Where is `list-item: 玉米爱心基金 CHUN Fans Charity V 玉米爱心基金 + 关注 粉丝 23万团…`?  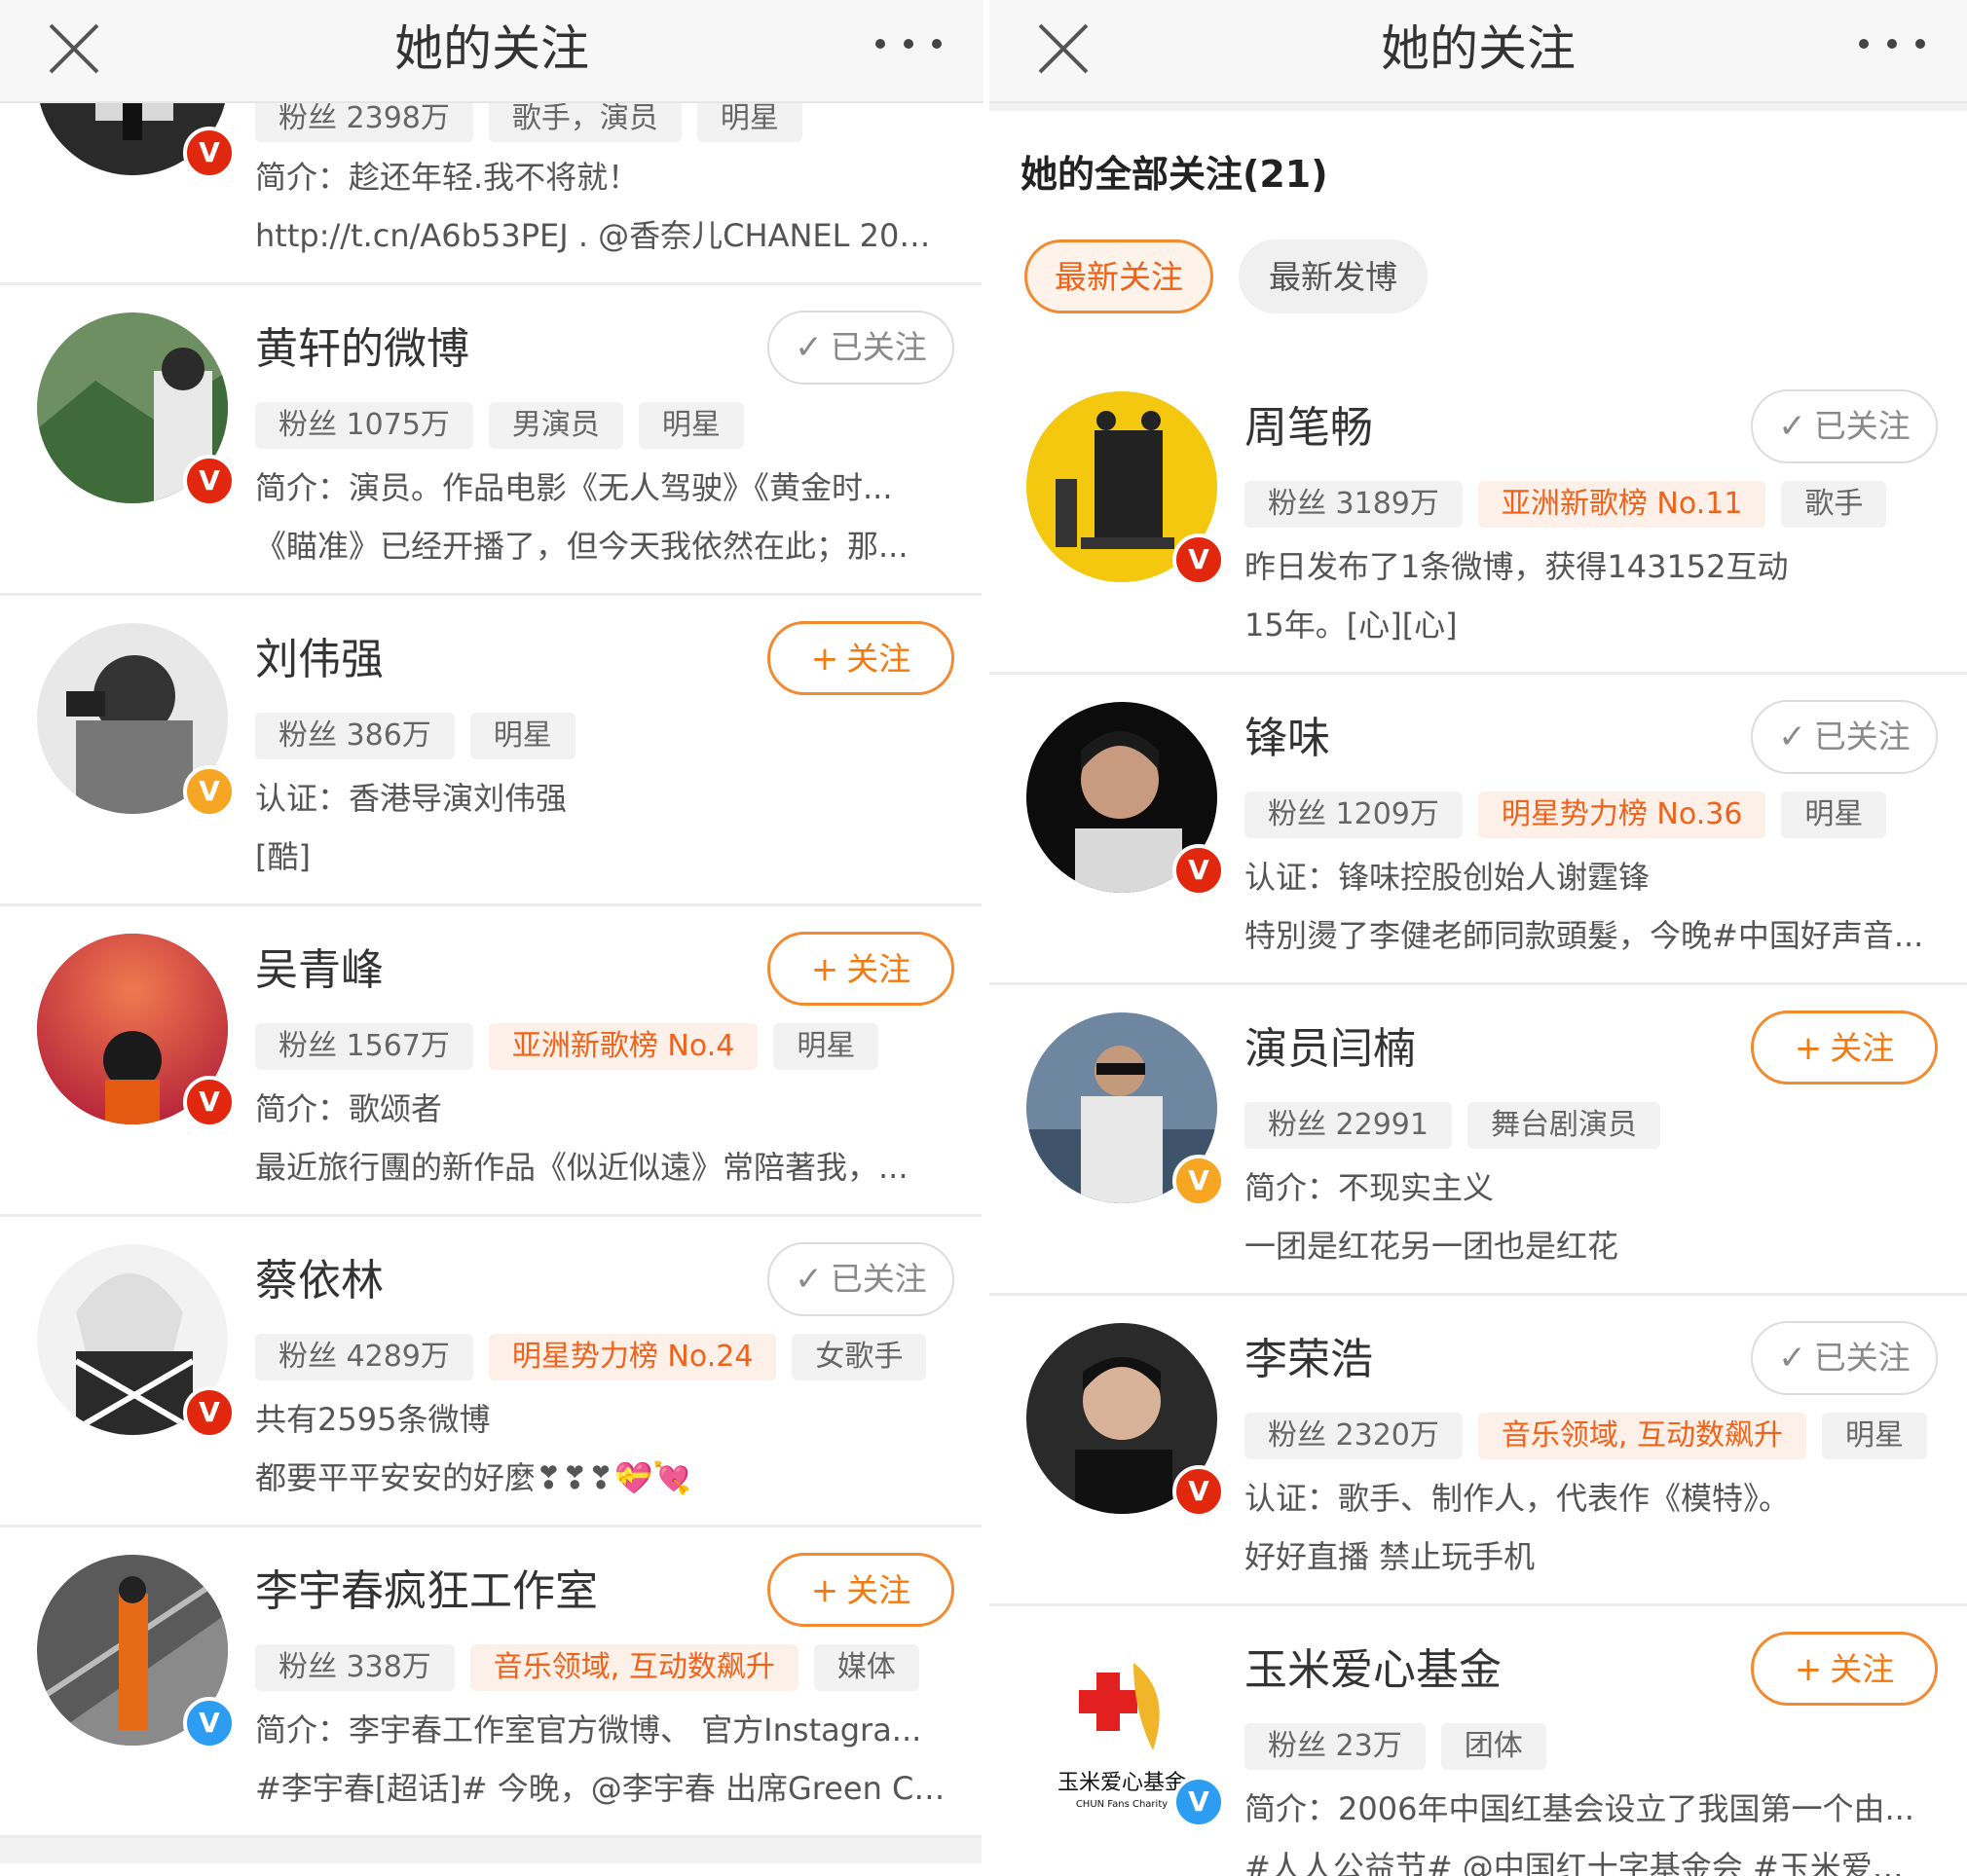
list-item: 玉米爱心基金 CHUN Fans Charity V 玉米爱心基金 + 关注 粉丝 23万团… is located at coordinates (1478, 1741).